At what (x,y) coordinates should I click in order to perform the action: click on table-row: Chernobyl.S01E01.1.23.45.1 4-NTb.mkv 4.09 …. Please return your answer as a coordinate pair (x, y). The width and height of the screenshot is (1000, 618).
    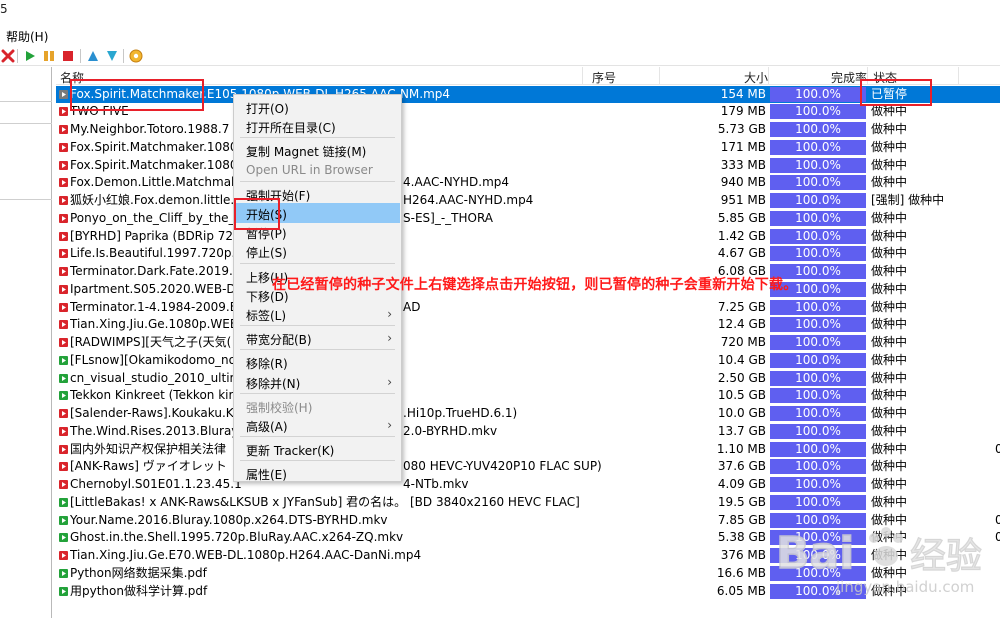
    Looking at the image, I should click on (528, 485).